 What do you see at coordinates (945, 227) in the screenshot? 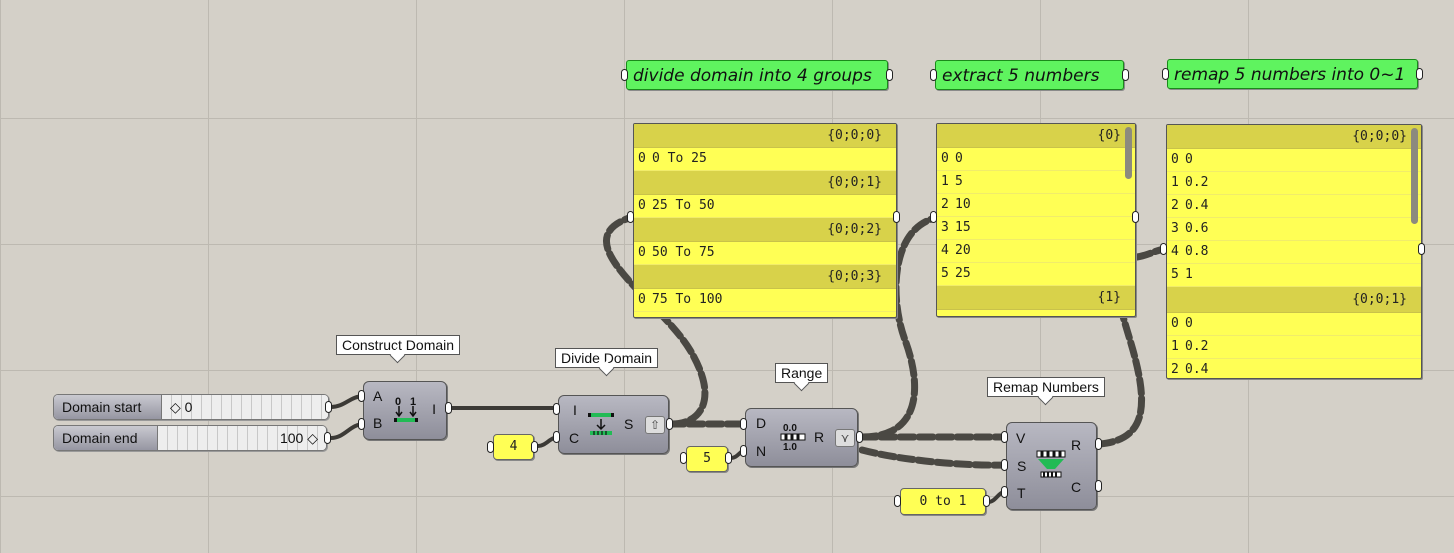
I see `row-index: 3` at bounding box center [945, 227].